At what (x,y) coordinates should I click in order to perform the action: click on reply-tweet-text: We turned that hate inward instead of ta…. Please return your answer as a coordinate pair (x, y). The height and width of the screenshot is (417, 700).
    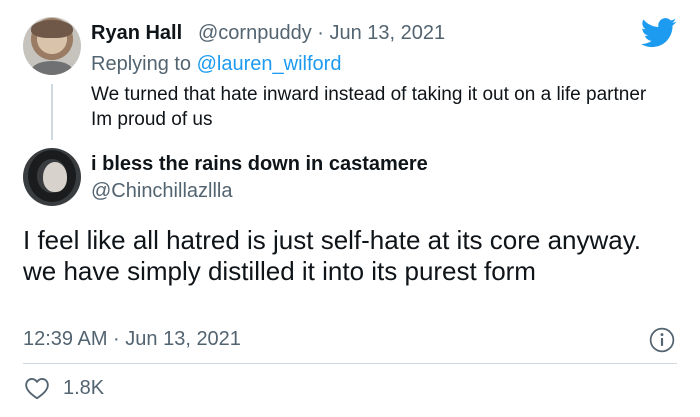
    Looking at the image, I should click on (369, 107).